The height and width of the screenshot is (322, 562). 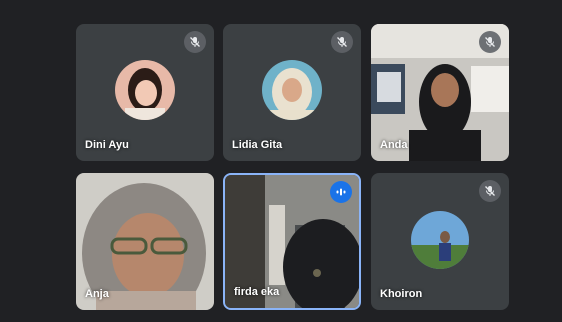 I want to click on participant-name: Anda, so click(x=394, y=145).